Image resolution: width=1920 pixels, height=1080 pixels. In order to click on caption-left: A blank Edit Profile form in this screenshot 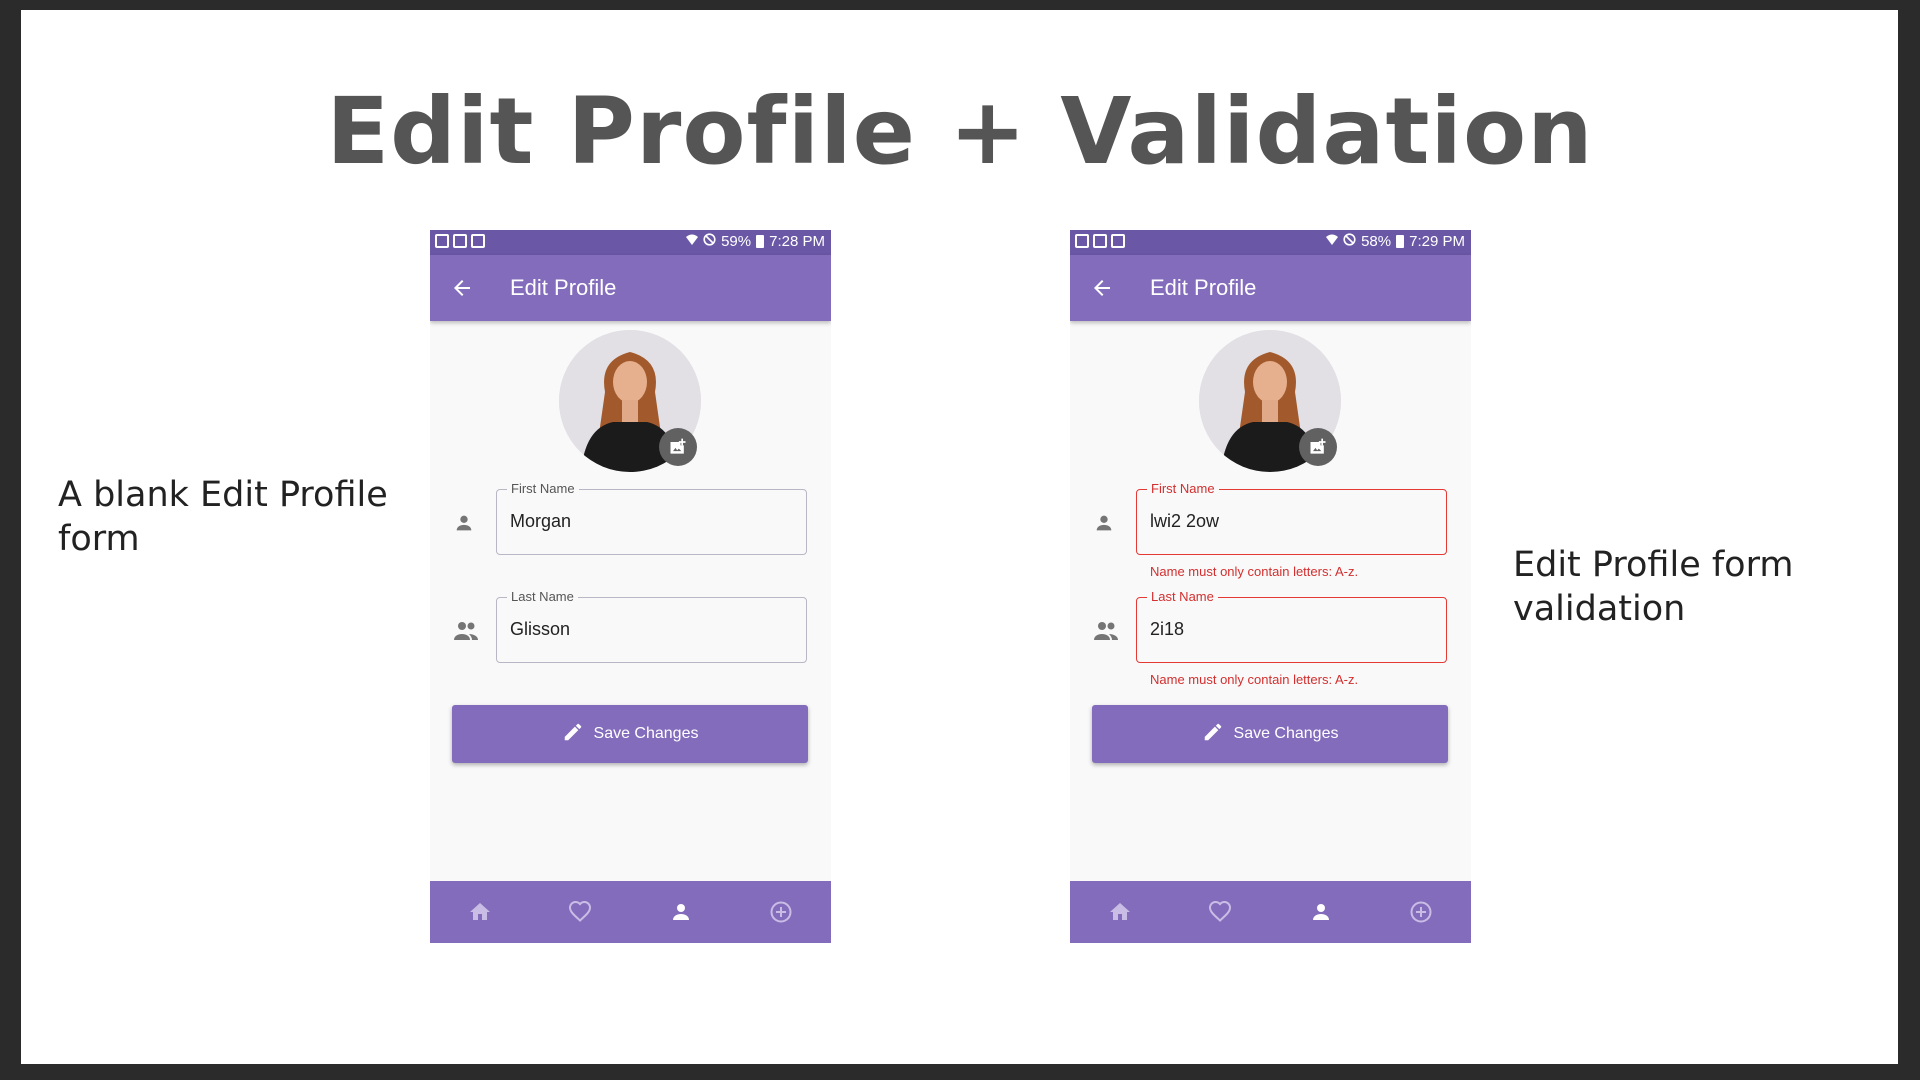, I will do `click(223, 517)`.